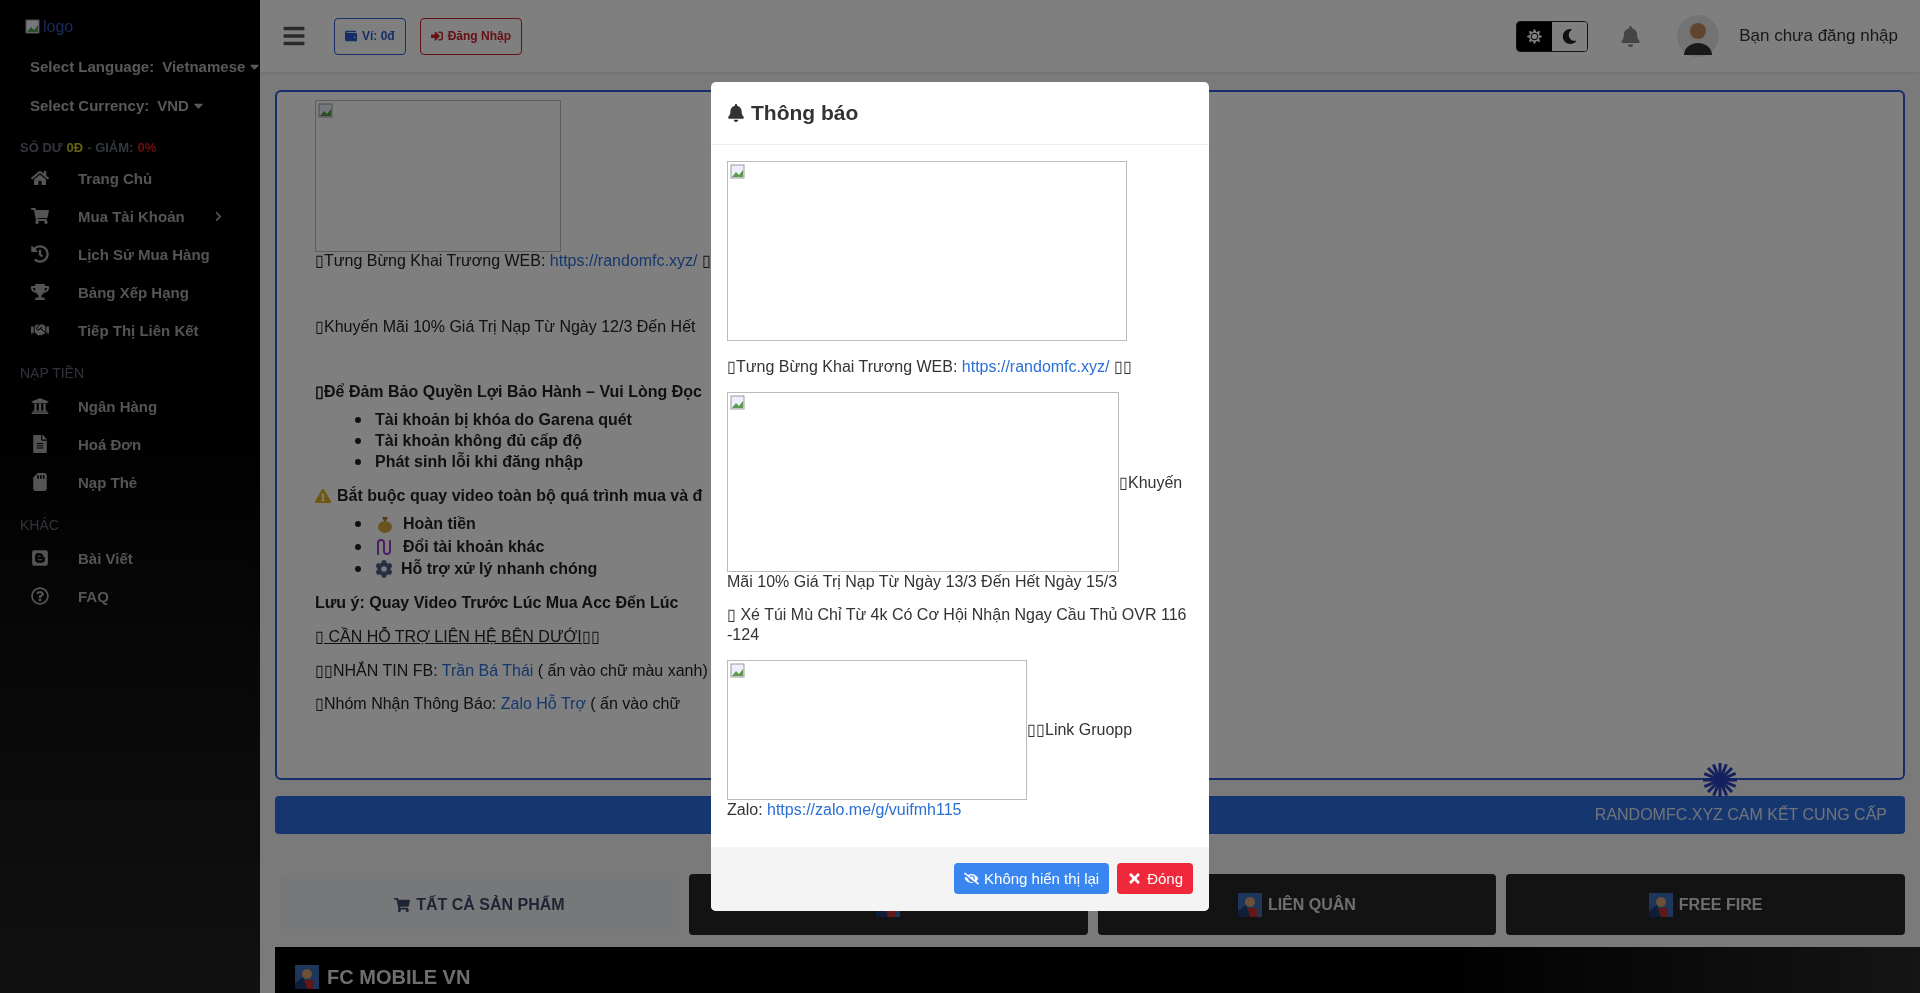  Describe the element at coordinates (479, 461) in the screenshot. I see `list-item-text: Phát sinh lỗi khi đăng nhập` at that location.